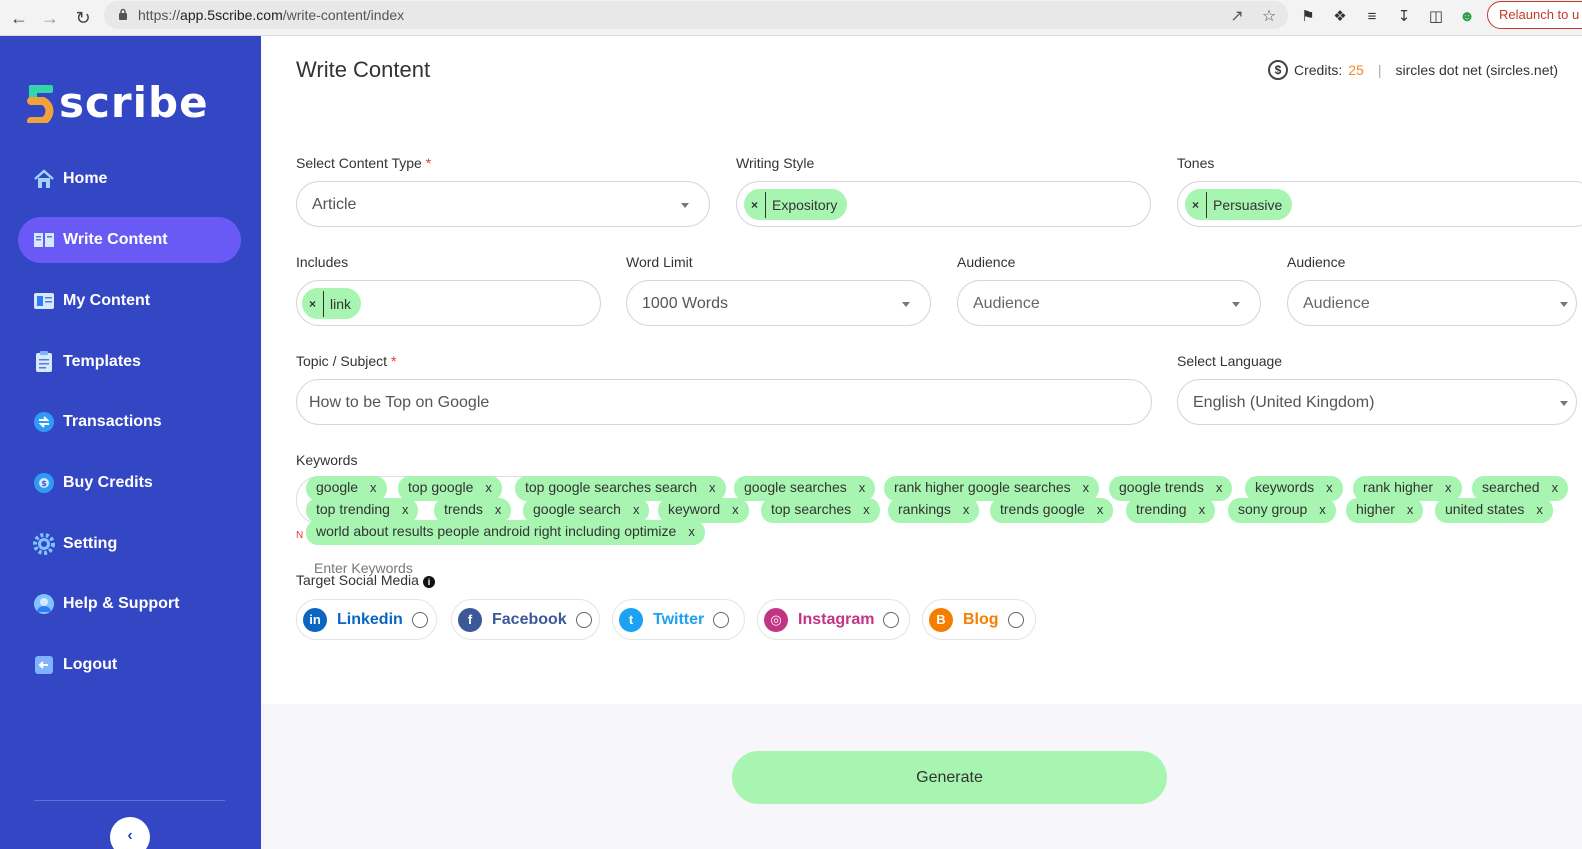 This screenshot has height=849, width=1582. What do you see at coordinates (778, 303) in the screenshot?
I see `word-limit-select: 1000 Words` at bounding box center [778, 303].